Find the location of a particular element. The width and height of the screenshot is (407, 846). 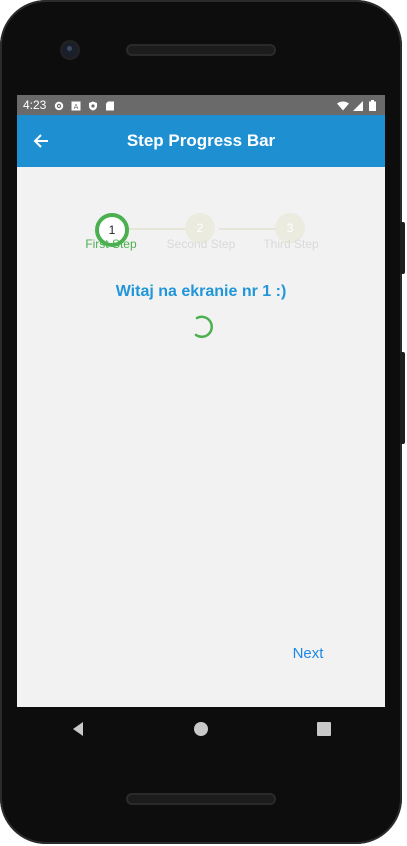

nav-home-icon is located at coordinates (201, 729).